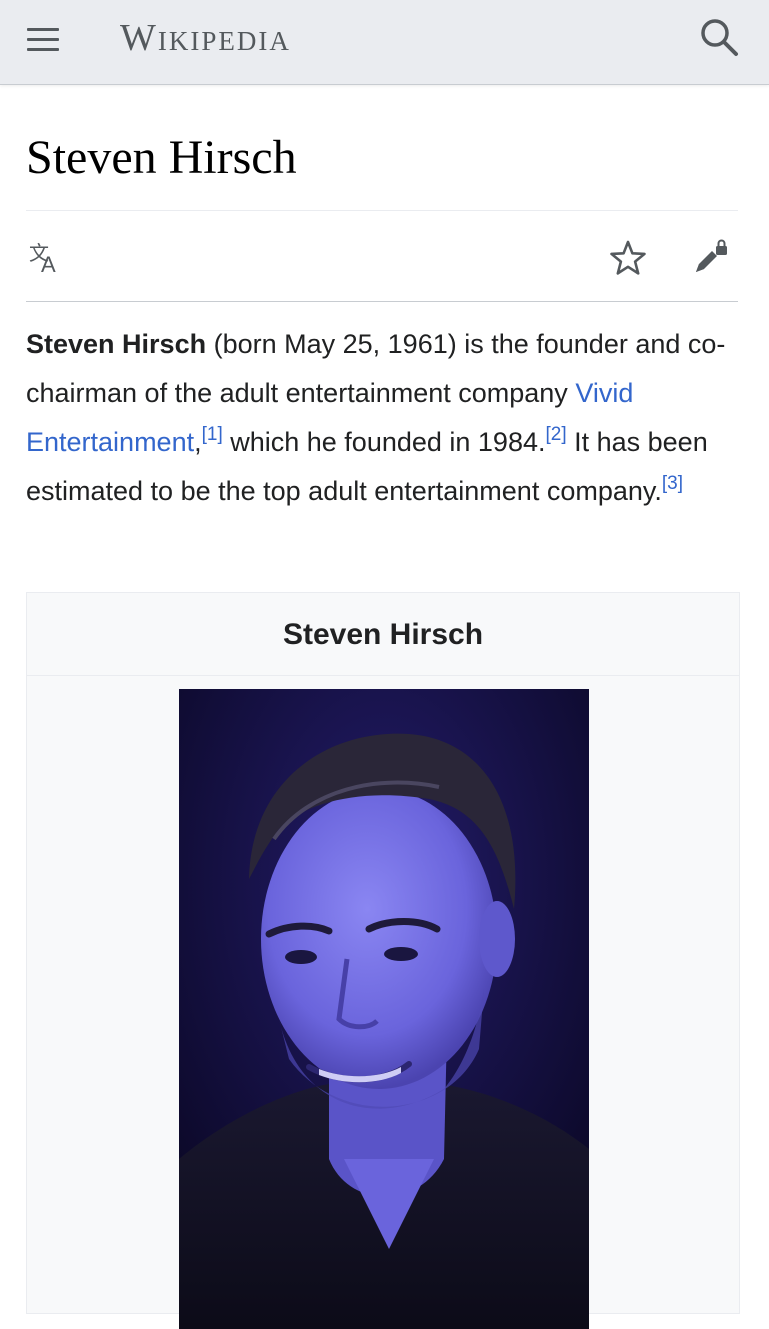 Image resolution: width=769 pixels, height=1329 pixels. I want to click on edit-lock-icon, so click(712, 258).